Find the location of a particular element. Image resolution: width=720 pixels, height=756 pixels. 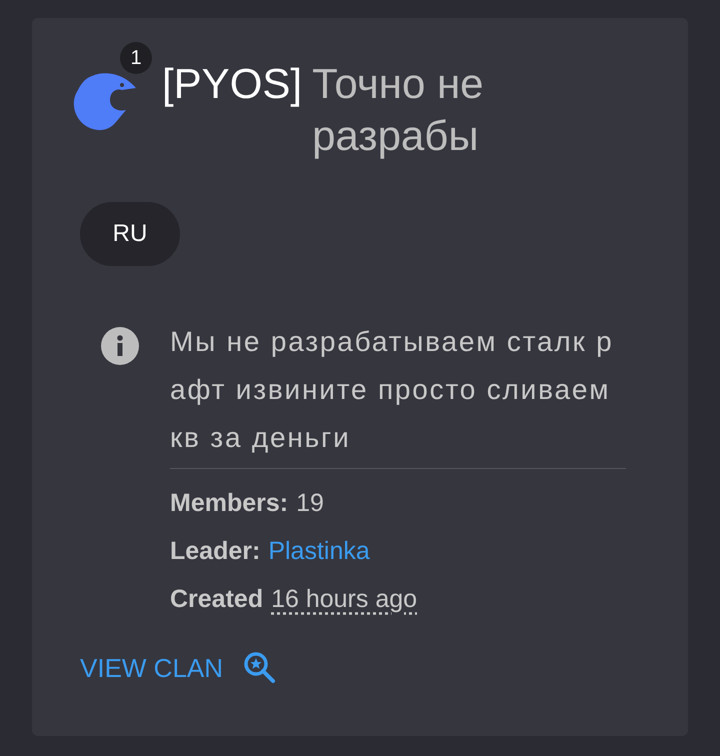

stat-value: 19 is located at coordinates (310, 503).